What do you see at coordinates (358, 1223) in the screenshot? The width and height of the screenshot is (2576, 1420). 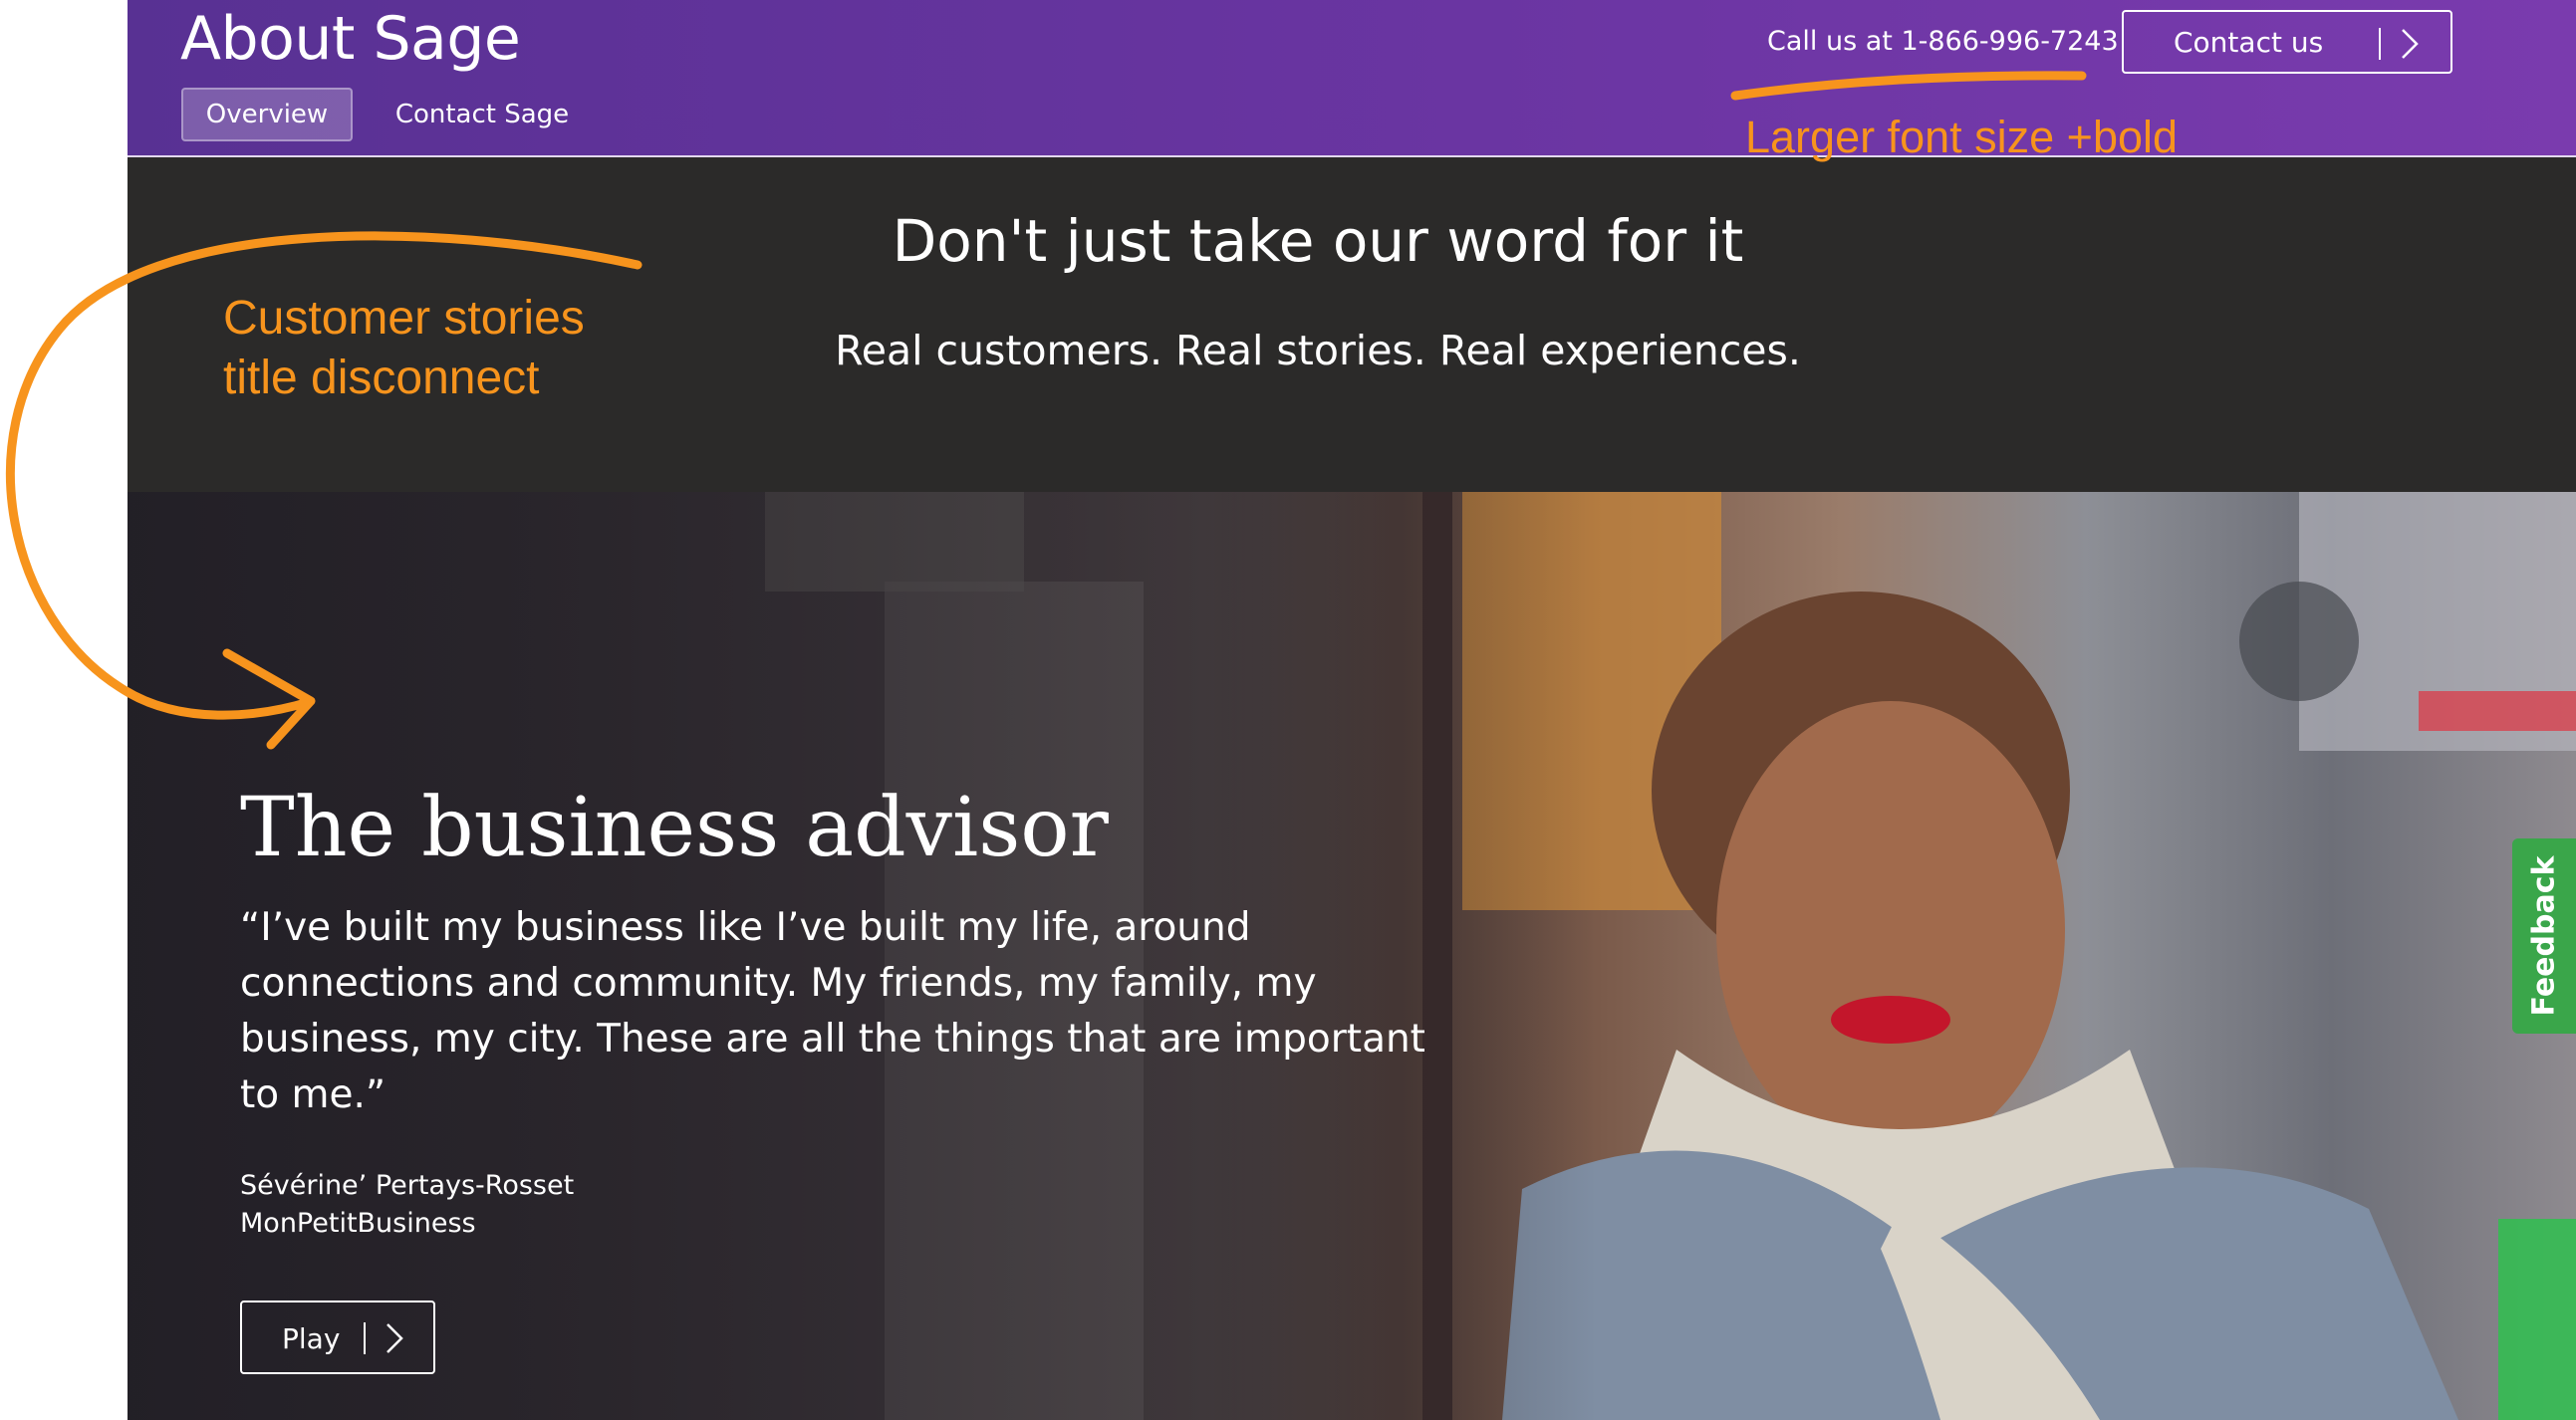 I see `customer-company: MonPetitBusiness` at bounding box center [358, 1223].